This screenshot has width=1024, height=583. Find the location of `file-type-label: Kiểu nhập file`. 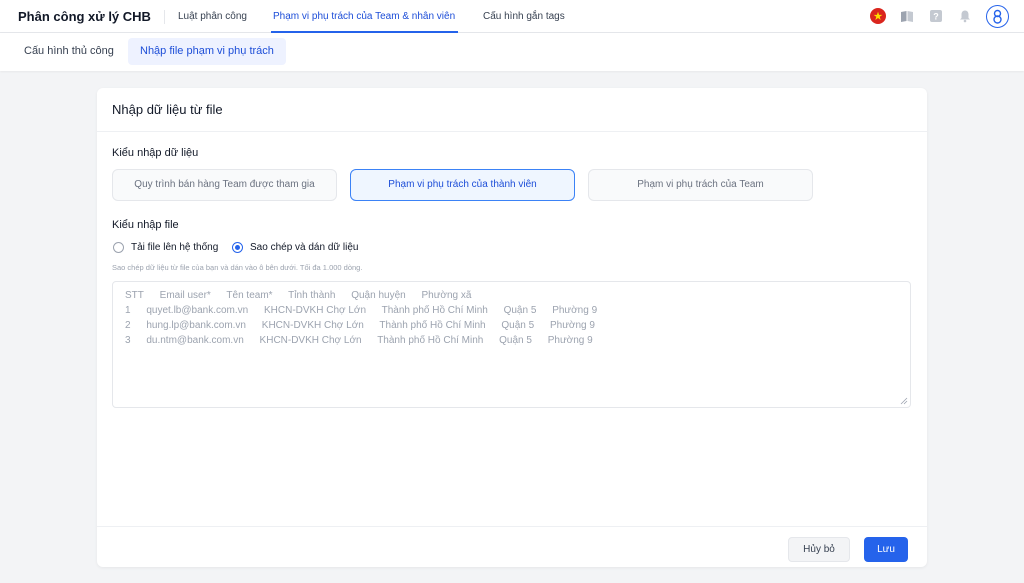

file-type-label: Kiểu nhập file is located at coordinates (145, 225).